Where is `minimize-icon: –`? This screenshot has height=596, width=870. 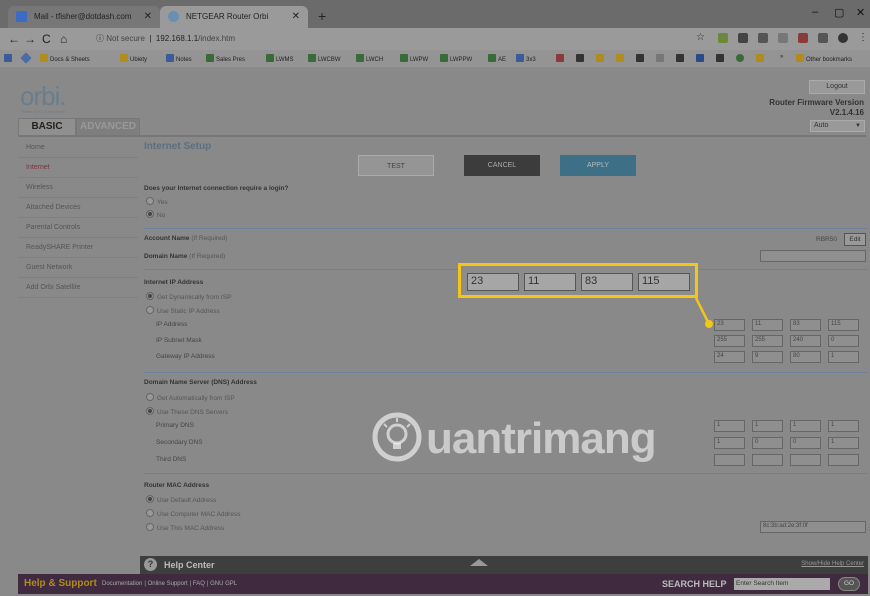 minimize-icon: – is located at coordinates (815, 12).